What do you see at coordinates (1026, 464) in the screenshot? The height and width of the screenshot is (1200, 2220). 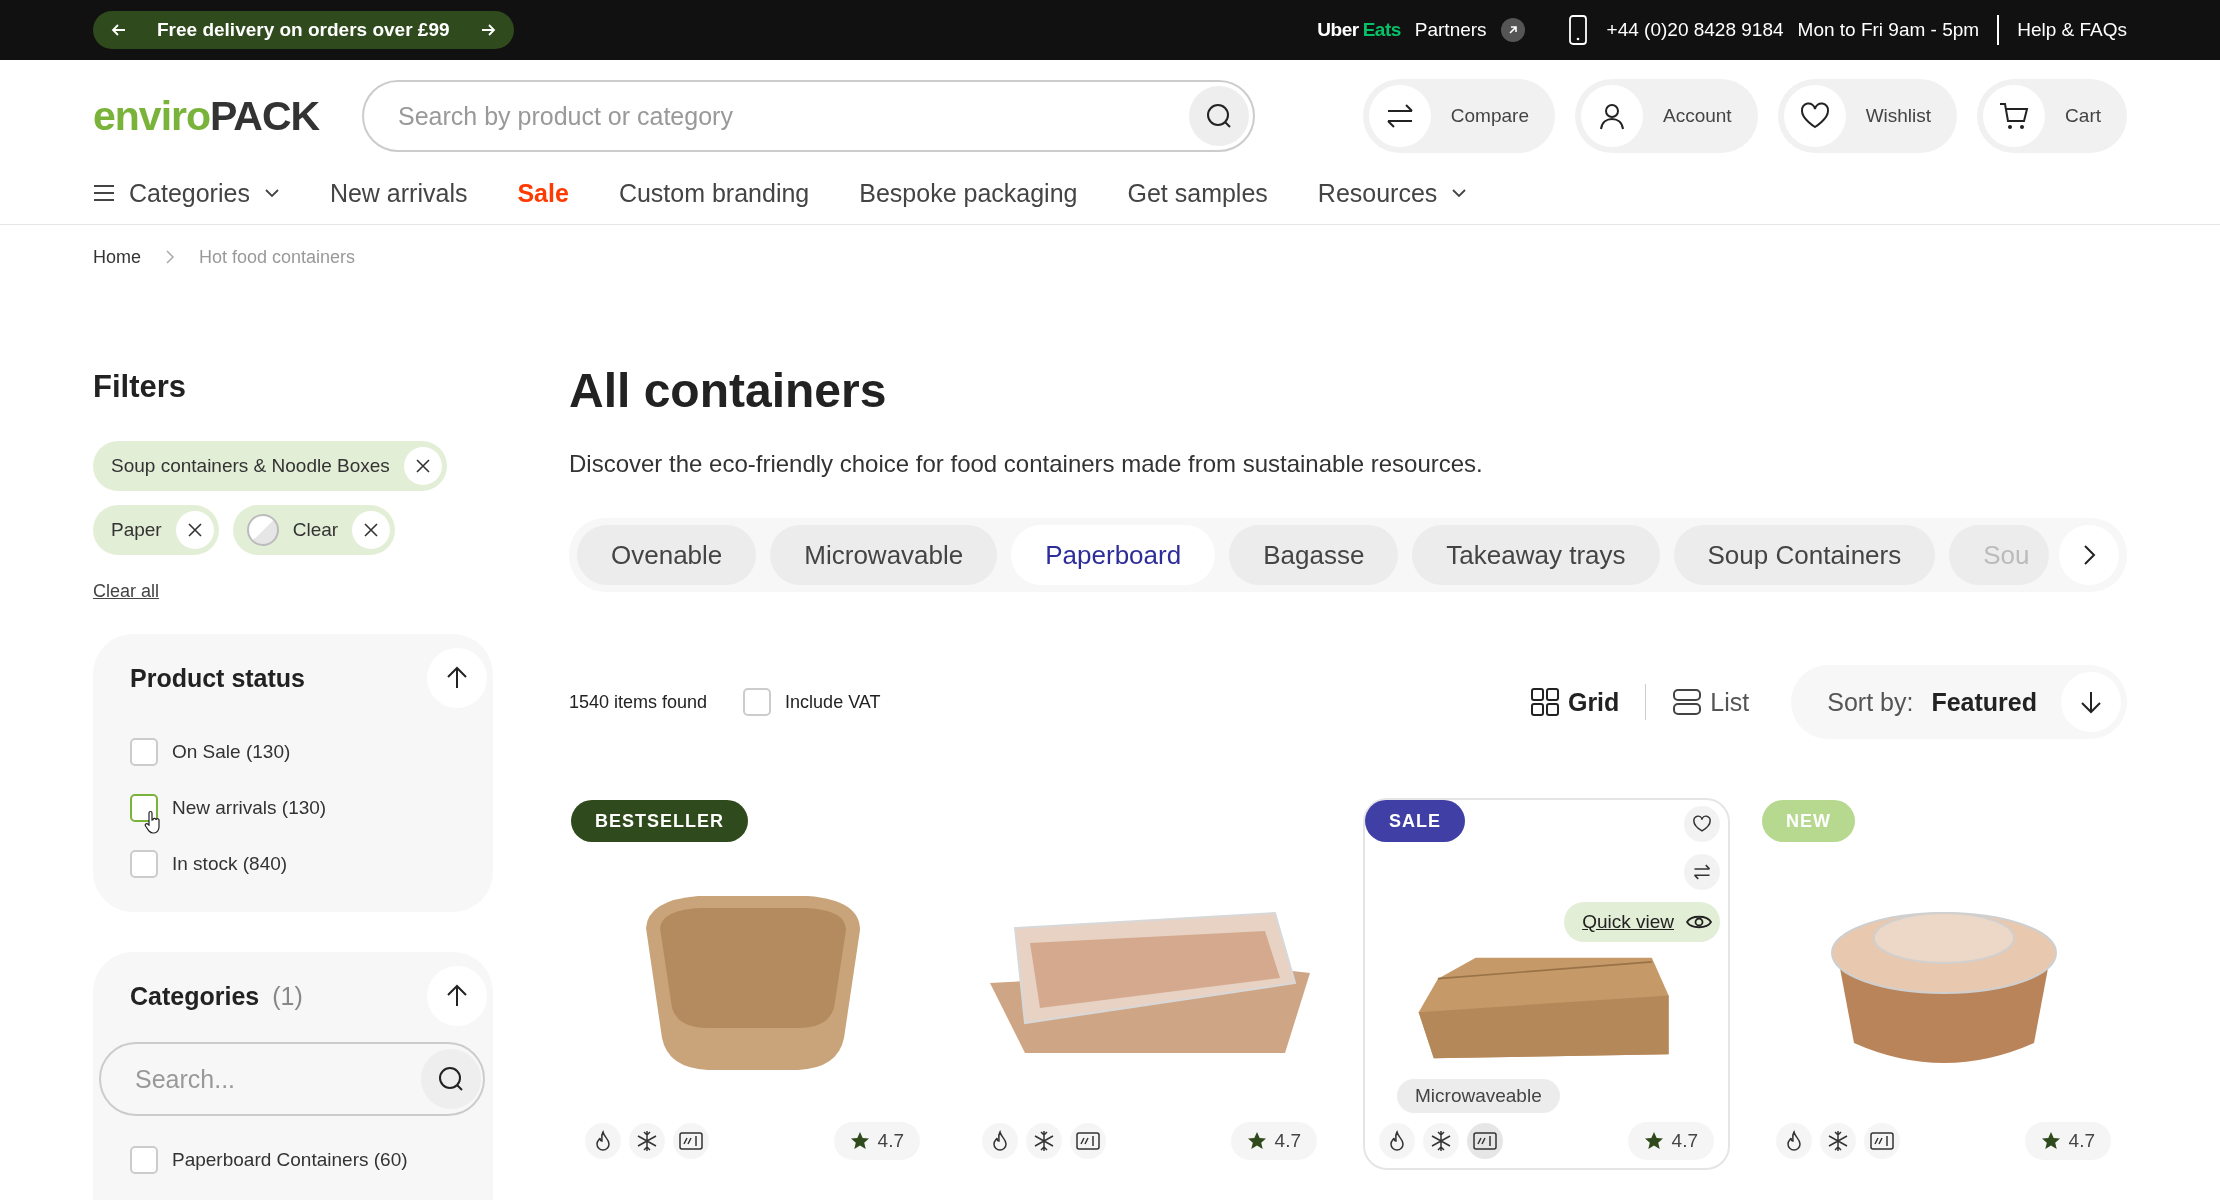 I see `page-description: Discover the eco-friendly choice for food containers made from sustainable resources.` at bounding box center [1026, 464].